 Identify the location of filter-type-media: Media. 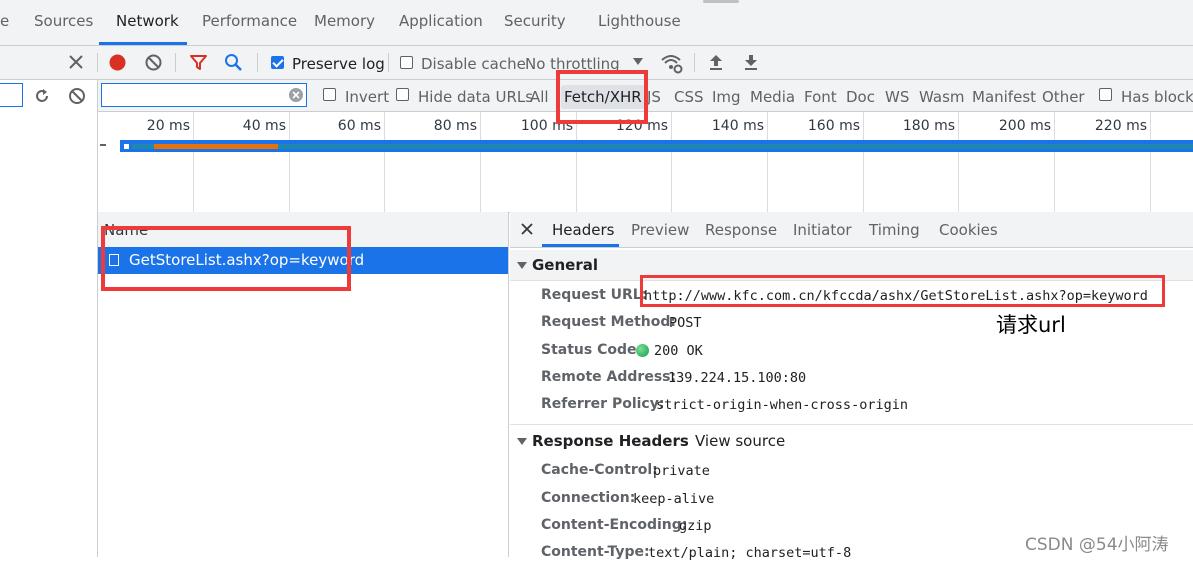
(772, 97).